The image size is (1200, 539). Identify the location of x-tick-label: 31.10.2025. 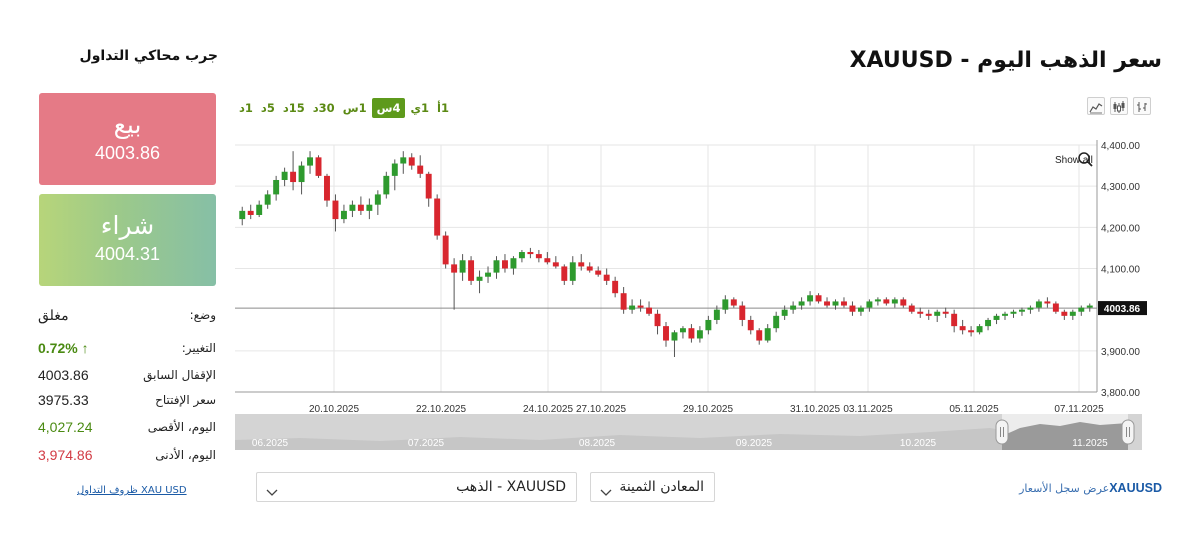
(815, 409).